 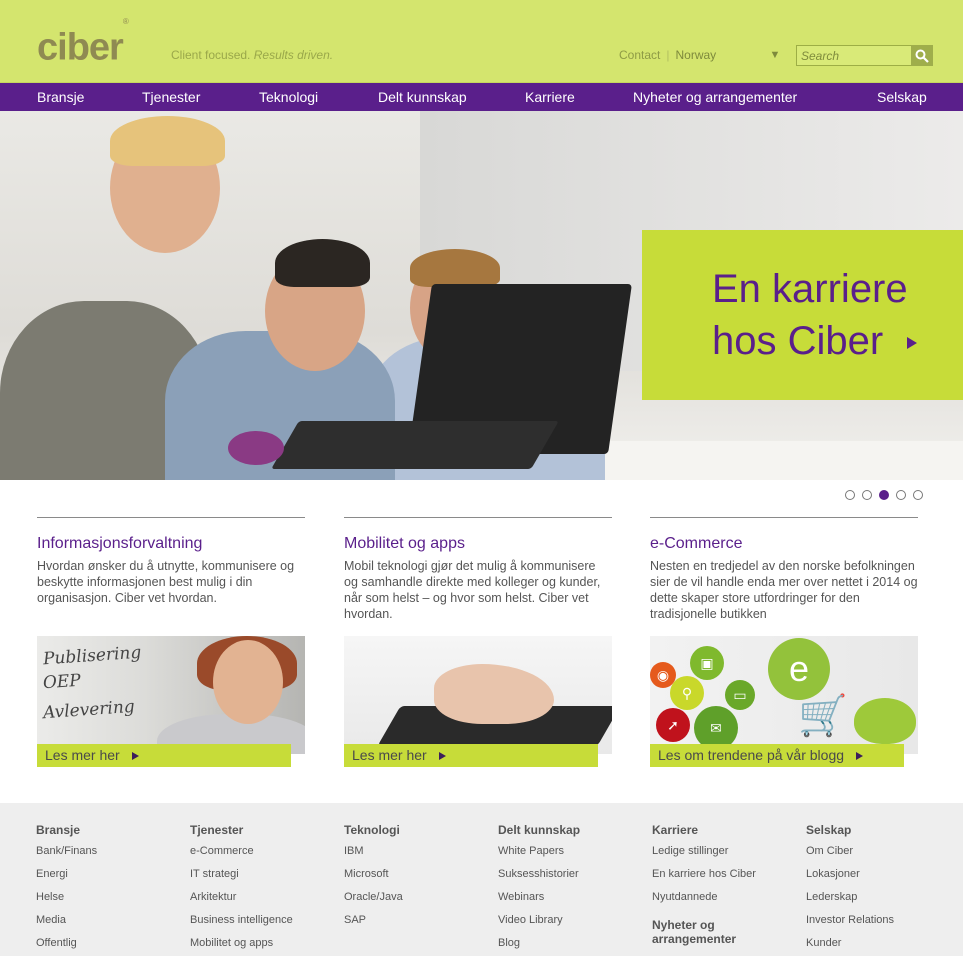 What do you see at coordinates (62, 682) in the screenshot?
I see `whiteboard-text: OEP` at bounding box center [62, 682].